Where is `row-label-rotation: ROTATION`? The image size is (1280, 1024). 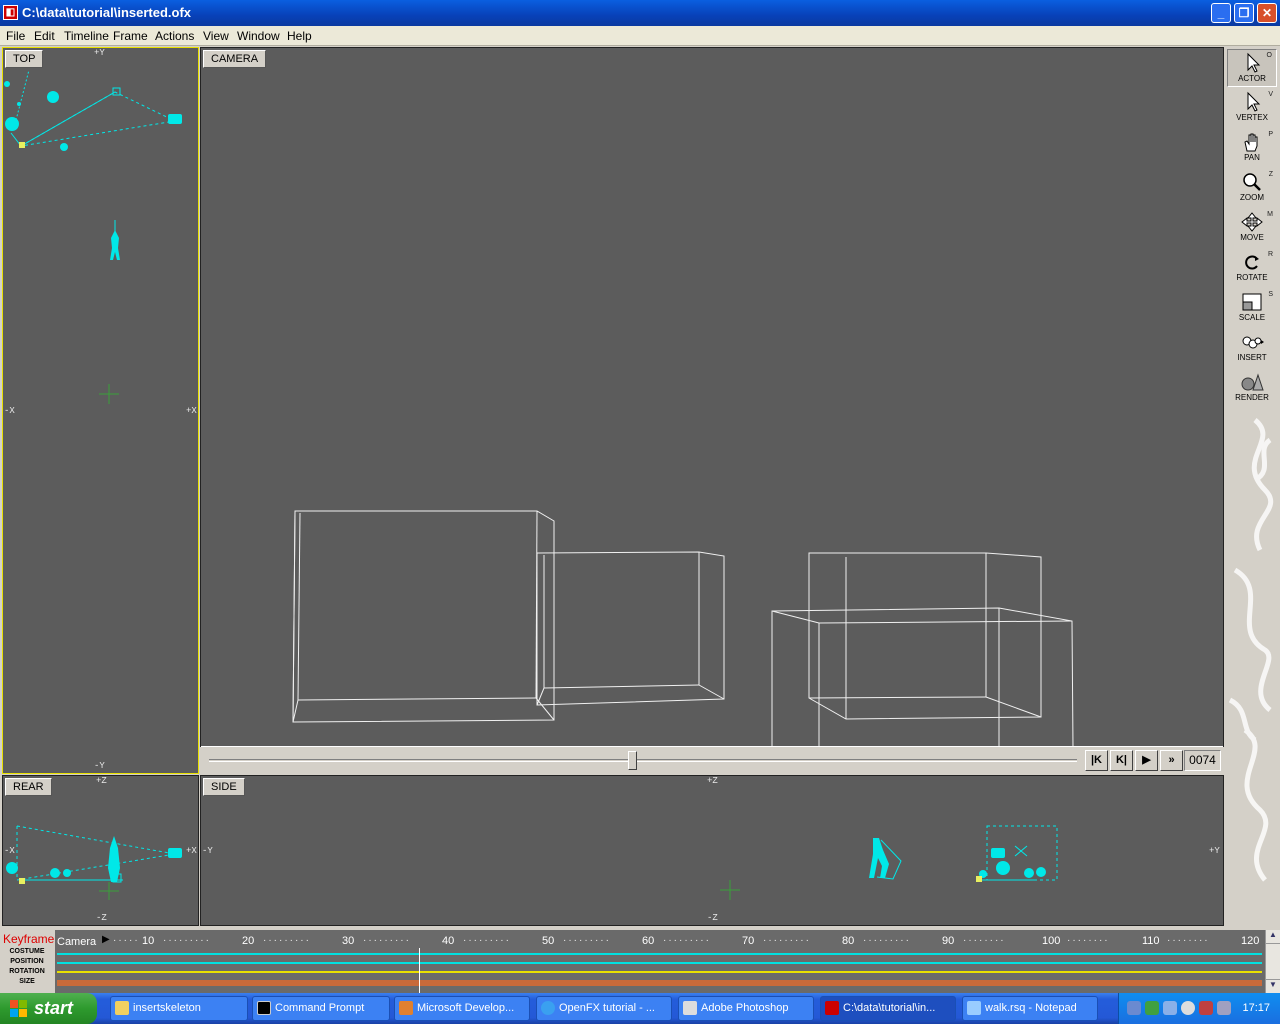 row-label-rotation: ROTATION is located at coordinates (27, 971).